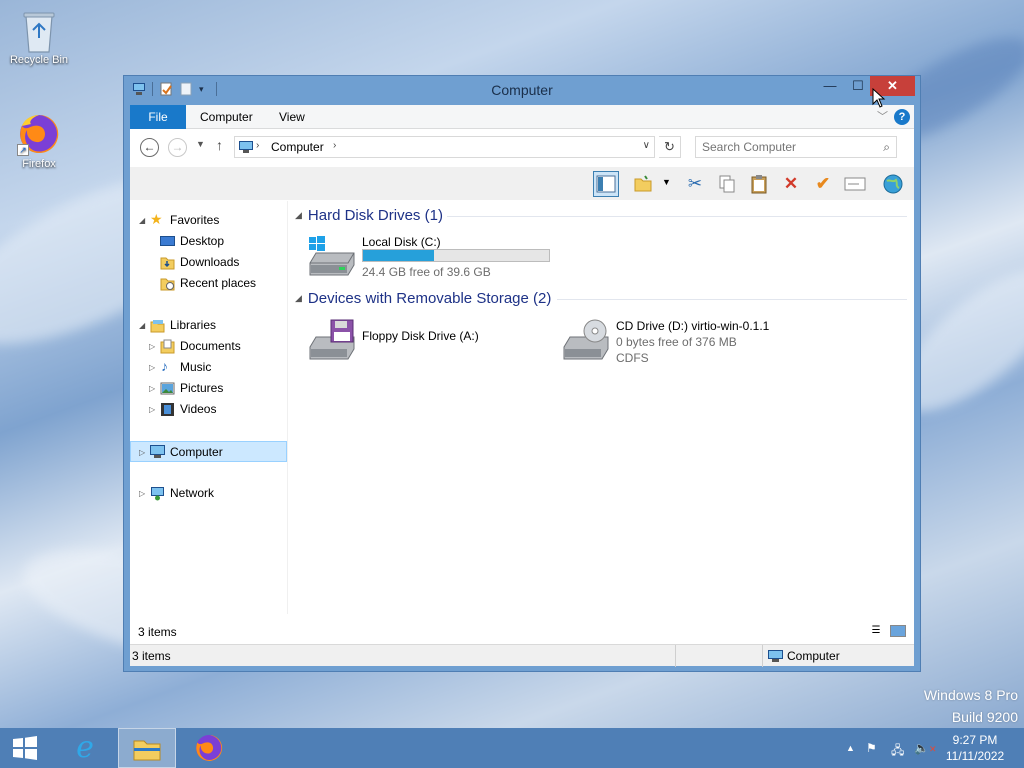 The width and height of the screenshot is (1024, 768). I want to click on nav-music: ▷ ♪ Music, so click(209, 367).